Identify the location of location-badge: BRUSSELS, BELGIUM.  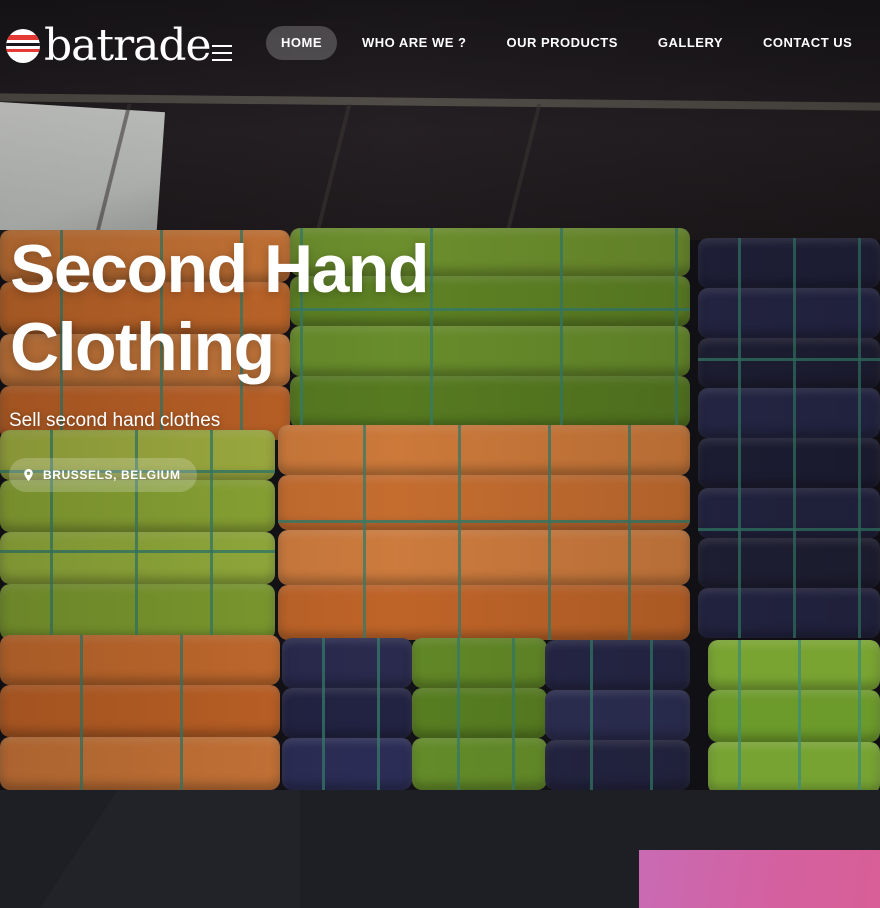
(103, 475).